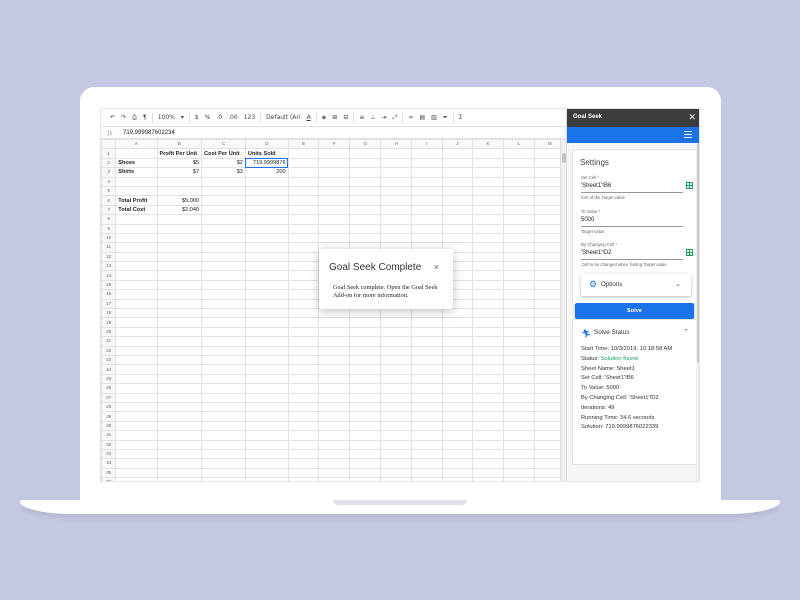  I want to click on select-all-corner, so click(109, 144).